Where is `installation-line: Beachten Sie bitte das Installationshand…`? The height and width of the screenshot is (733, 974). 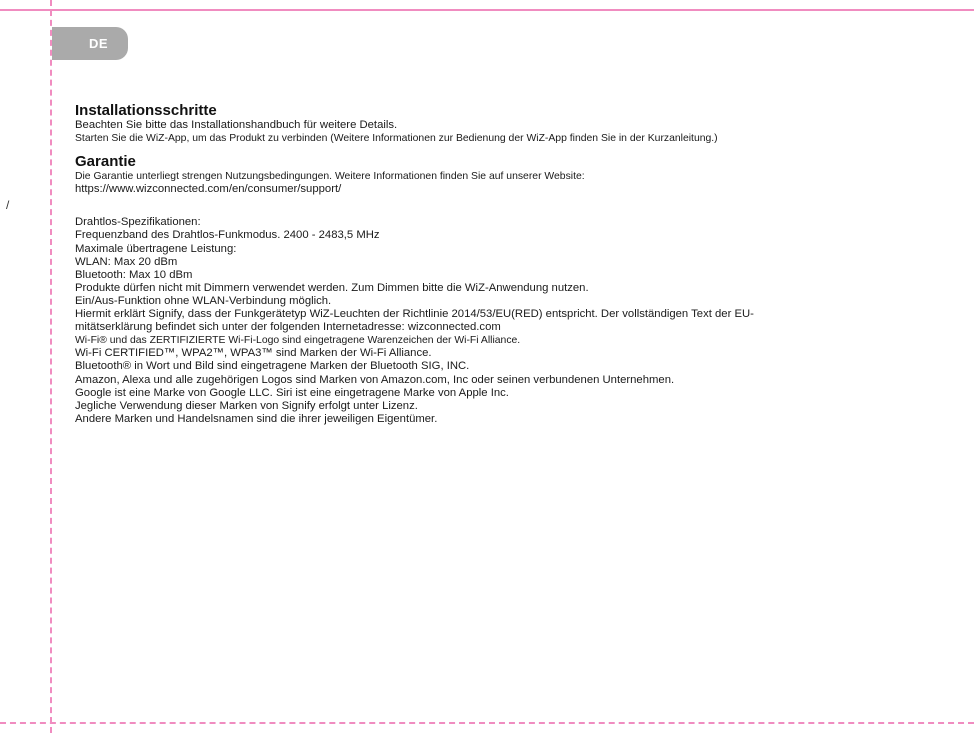 installation-line: Beachten Sie bitte das Installationshand… is located at coordinates (236, 125).